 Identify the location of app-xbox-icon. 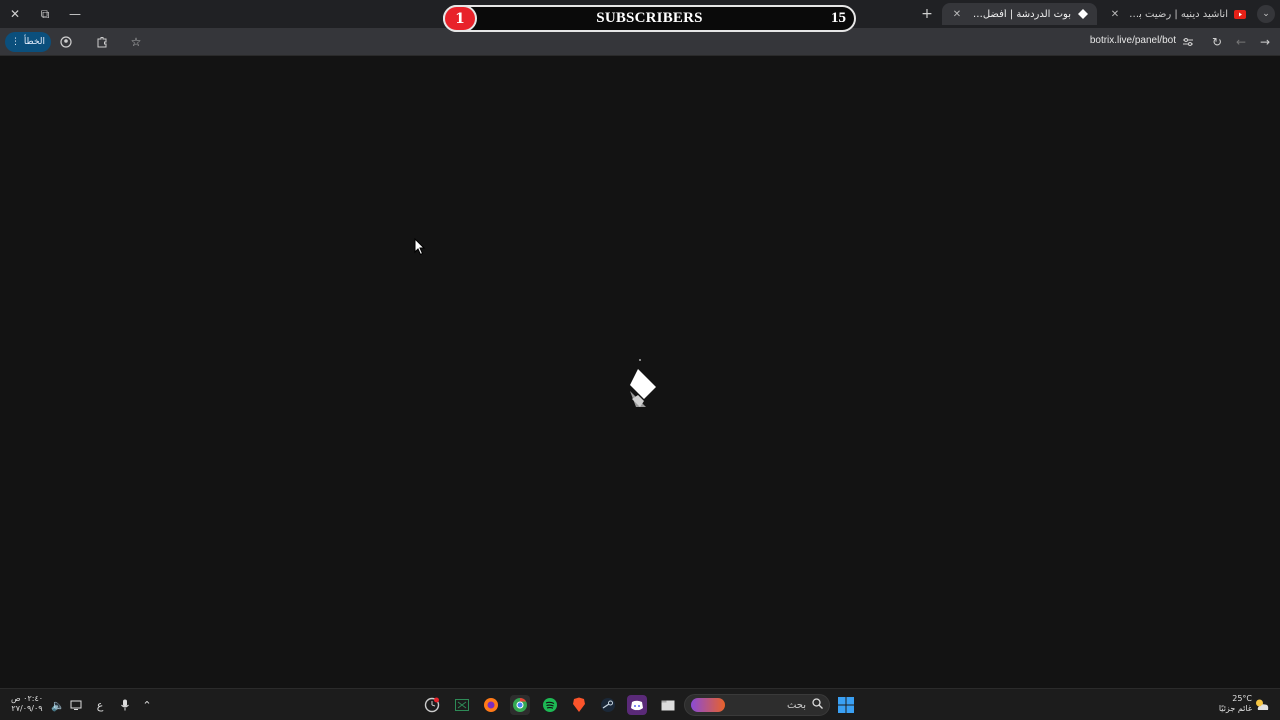
(462, 705).